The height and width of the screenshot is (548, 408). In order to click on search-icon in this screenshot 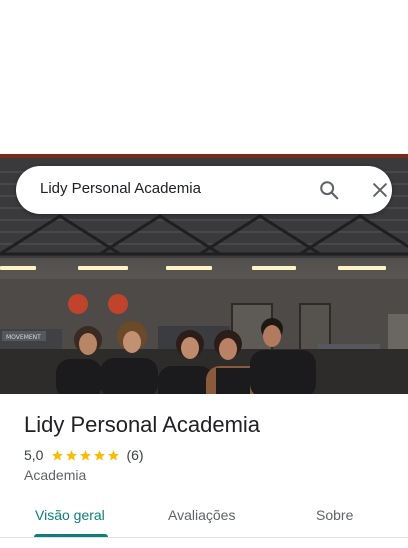, I will do `click(329, 190)`.